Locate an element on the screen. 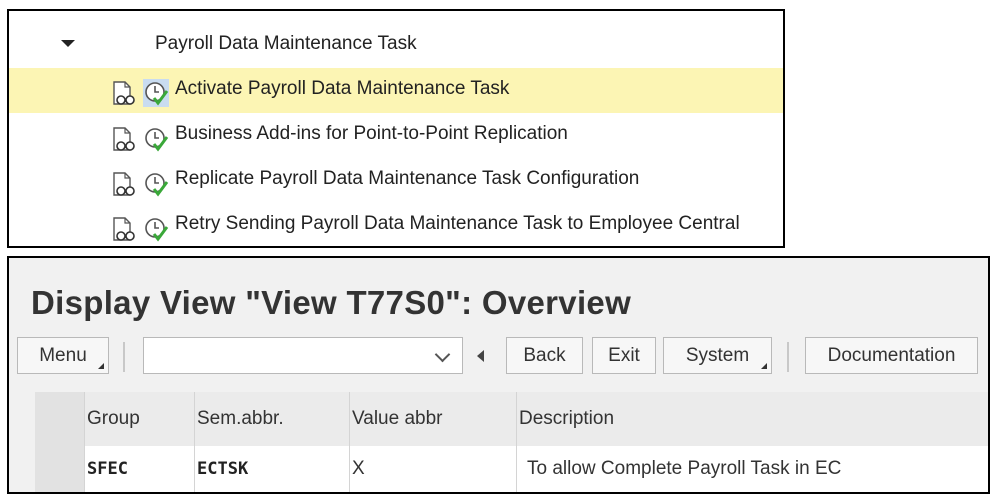  row-selector is located at coordinates (59, 469).